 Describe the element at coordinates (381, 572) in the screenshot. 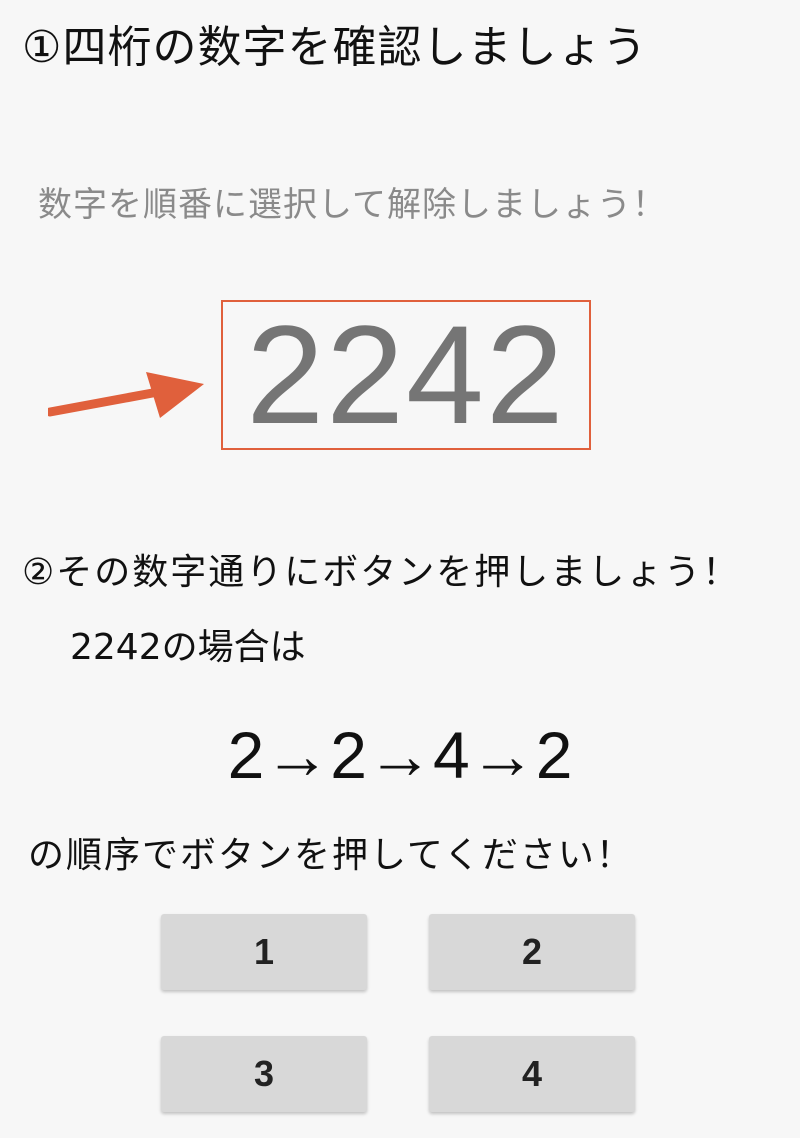

I see `step2-title: ②その数字通りにボタンを押しましょう！` at that location.